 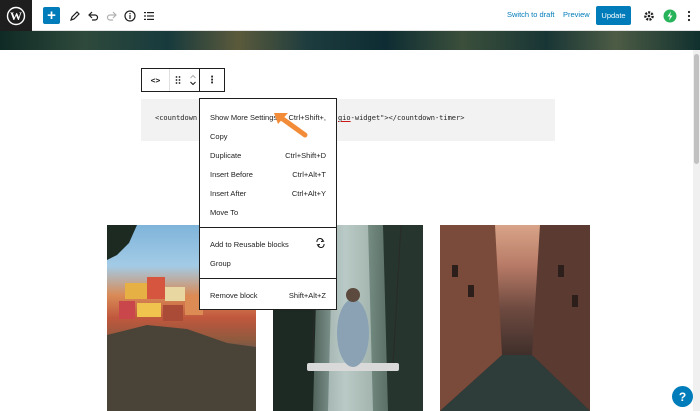 I want to click on menu-item-group: Group, so click(x=268, y=263).